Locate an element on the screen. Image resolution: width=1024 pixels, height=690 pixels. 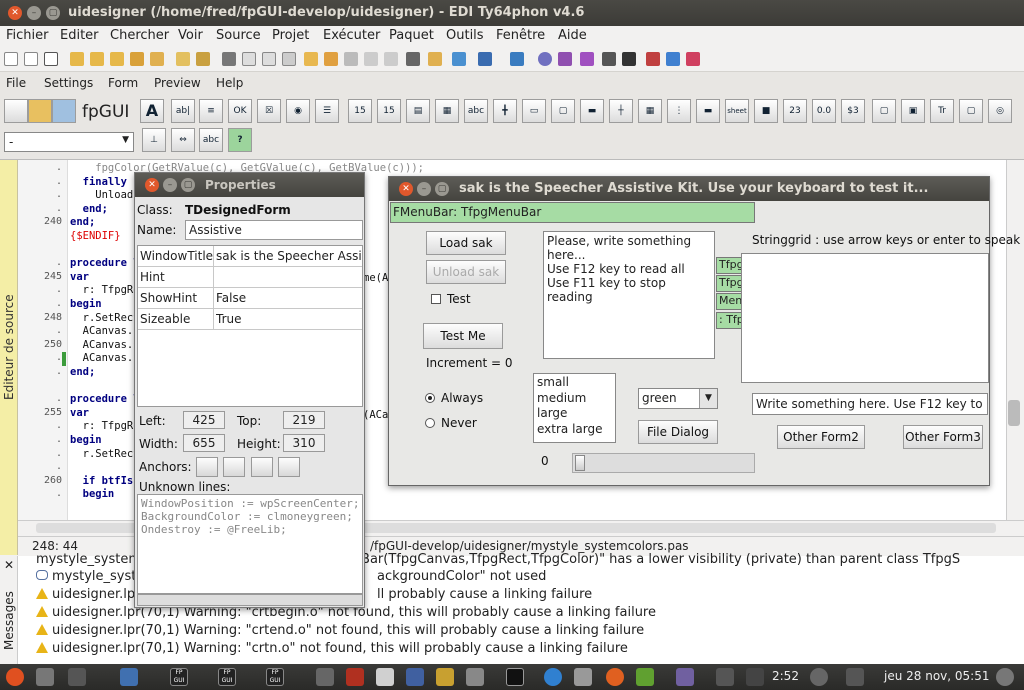
sheet-widget-icon: sheet is located at coordinates (737, 111).